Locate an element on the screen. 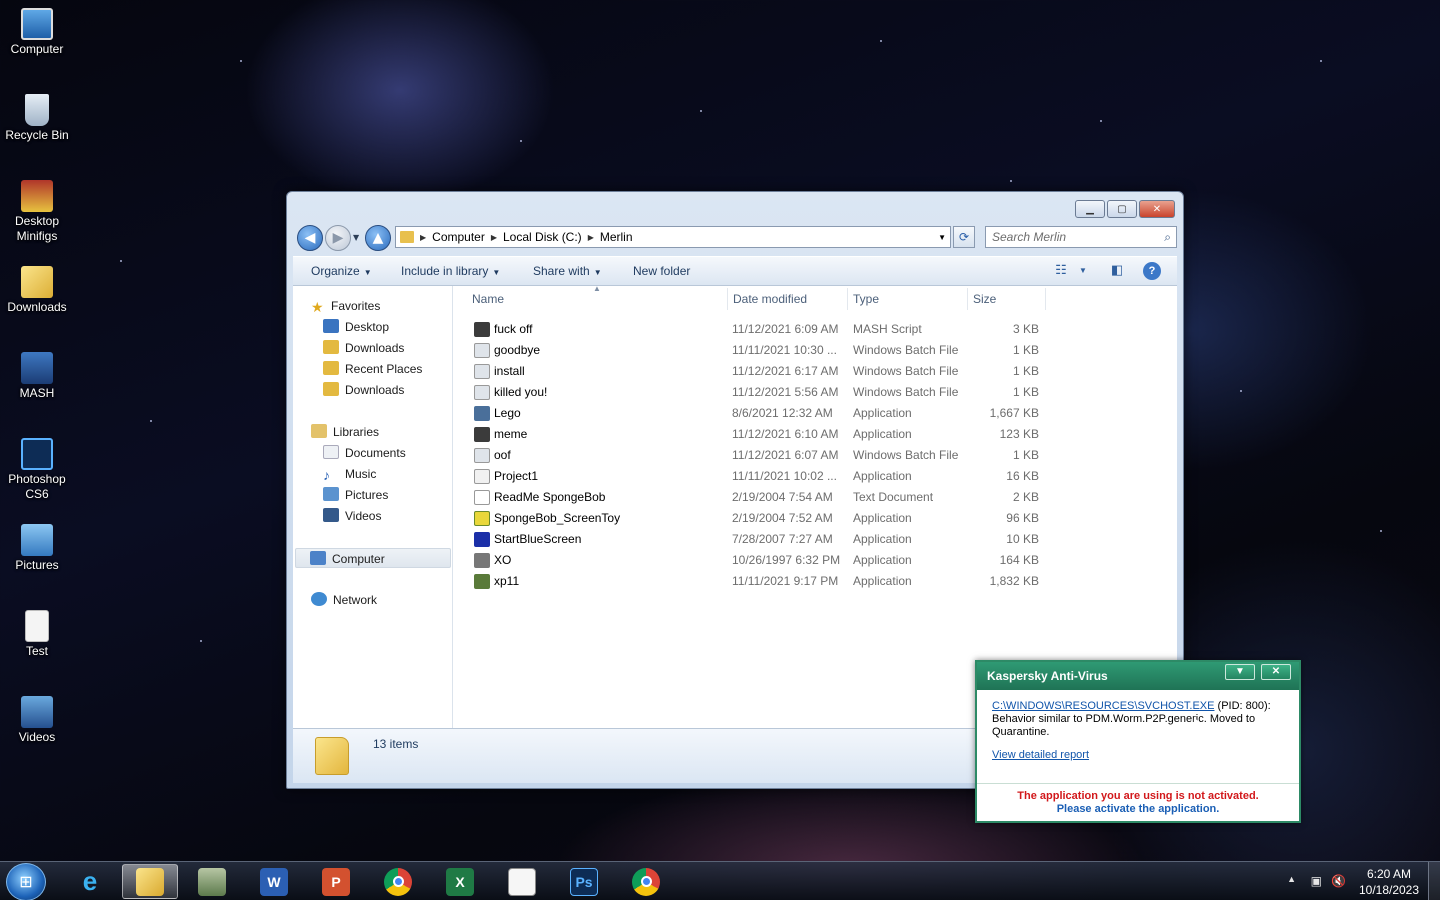  recent-pages-dropdown: ▼ is located at coordinates (356, 237).